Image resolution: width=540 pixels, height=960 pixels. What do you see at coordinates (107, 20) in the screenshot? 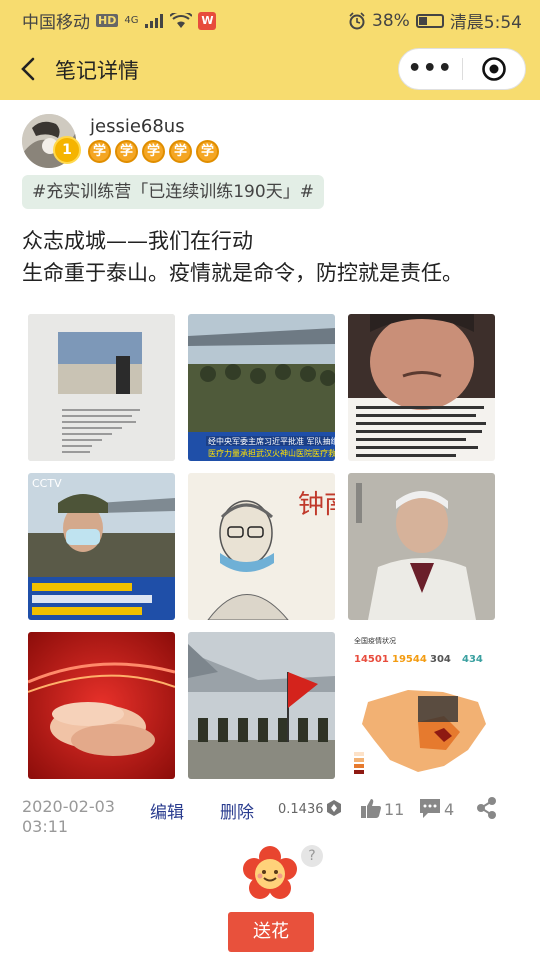
I see `hd-badge: HD` at bounding box center [107, 20].